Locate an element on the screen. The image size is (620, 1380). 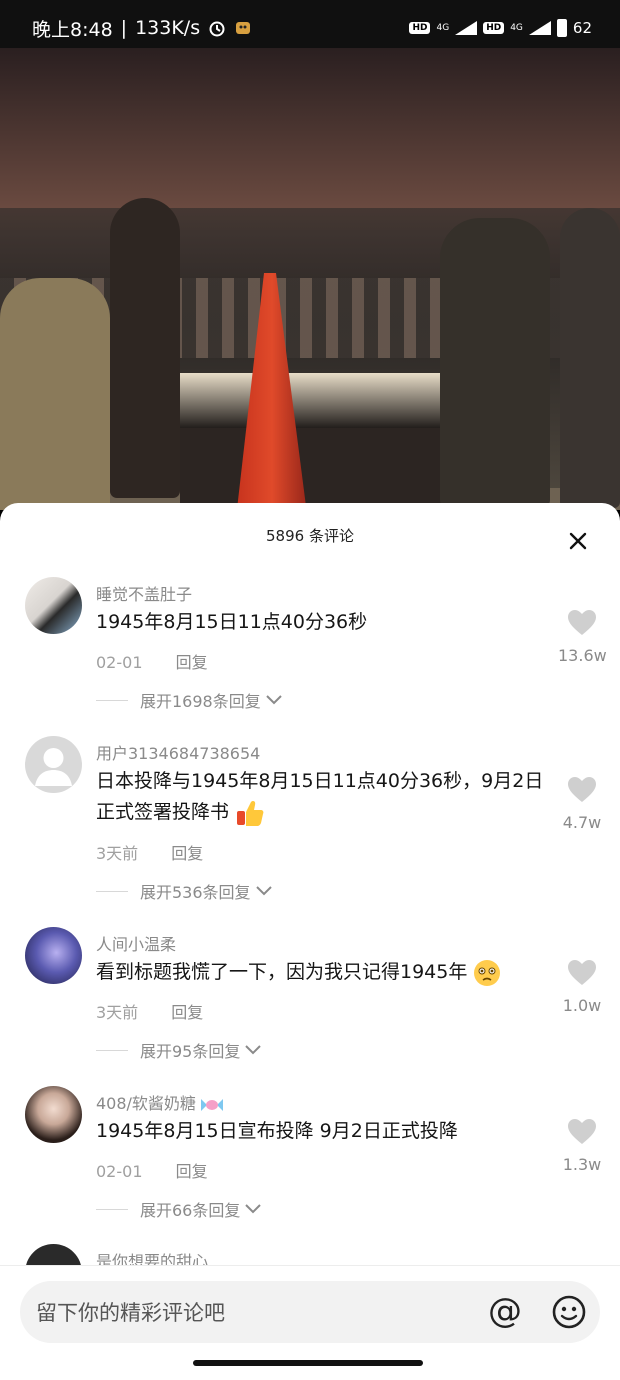
expand-replies-button: 展开95条回复 is located at coordinates (179, 1050).